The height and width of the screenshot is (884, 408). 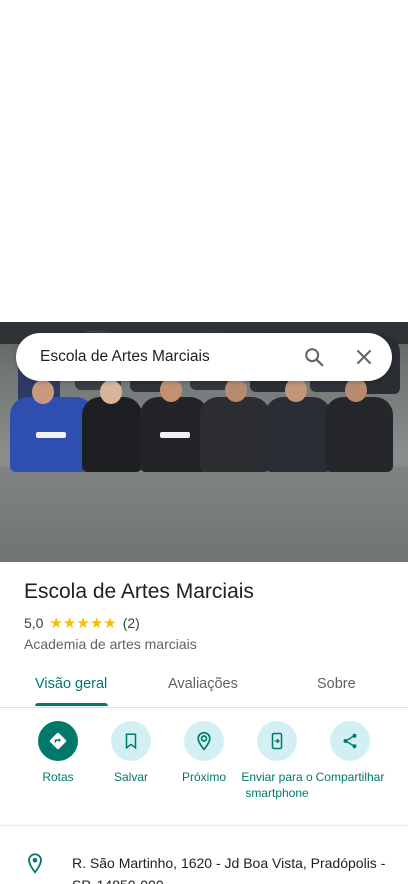 I want to click on place-category: Academia de artes marciais, so click(x=110, y=644).